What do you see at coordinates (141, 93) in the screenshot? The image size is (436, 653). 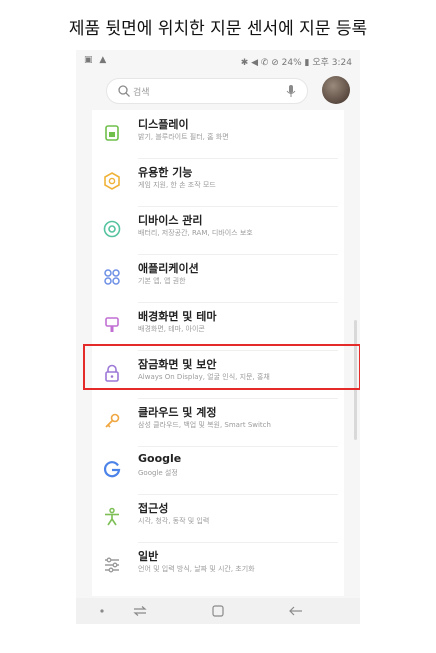 I see `search-placeholder: 검색` at bounding box center [141, 93].